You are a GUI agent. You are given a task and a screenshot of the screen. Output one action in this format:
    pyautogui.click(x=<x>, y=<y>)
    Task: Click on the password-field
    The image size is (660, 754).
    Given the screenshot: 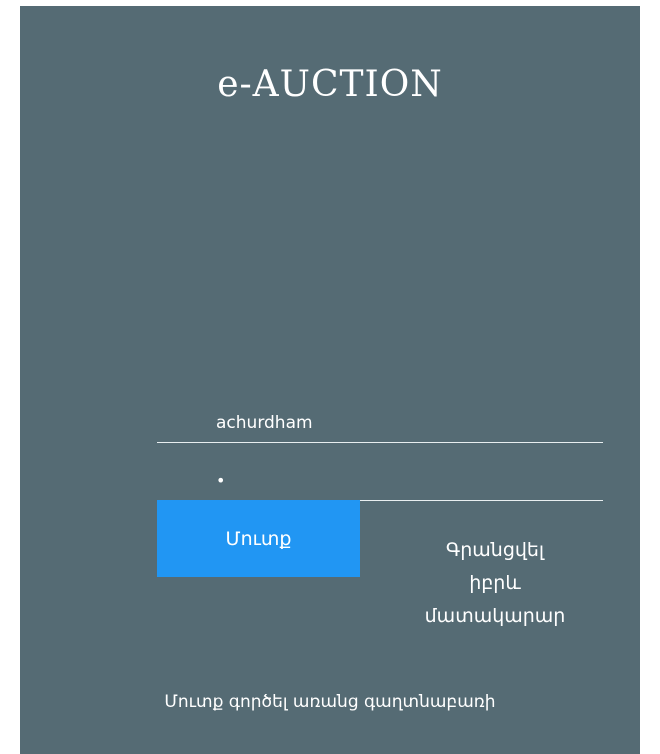 What is the action you would take?
    pyautogui.click(x=380, y=481)
    